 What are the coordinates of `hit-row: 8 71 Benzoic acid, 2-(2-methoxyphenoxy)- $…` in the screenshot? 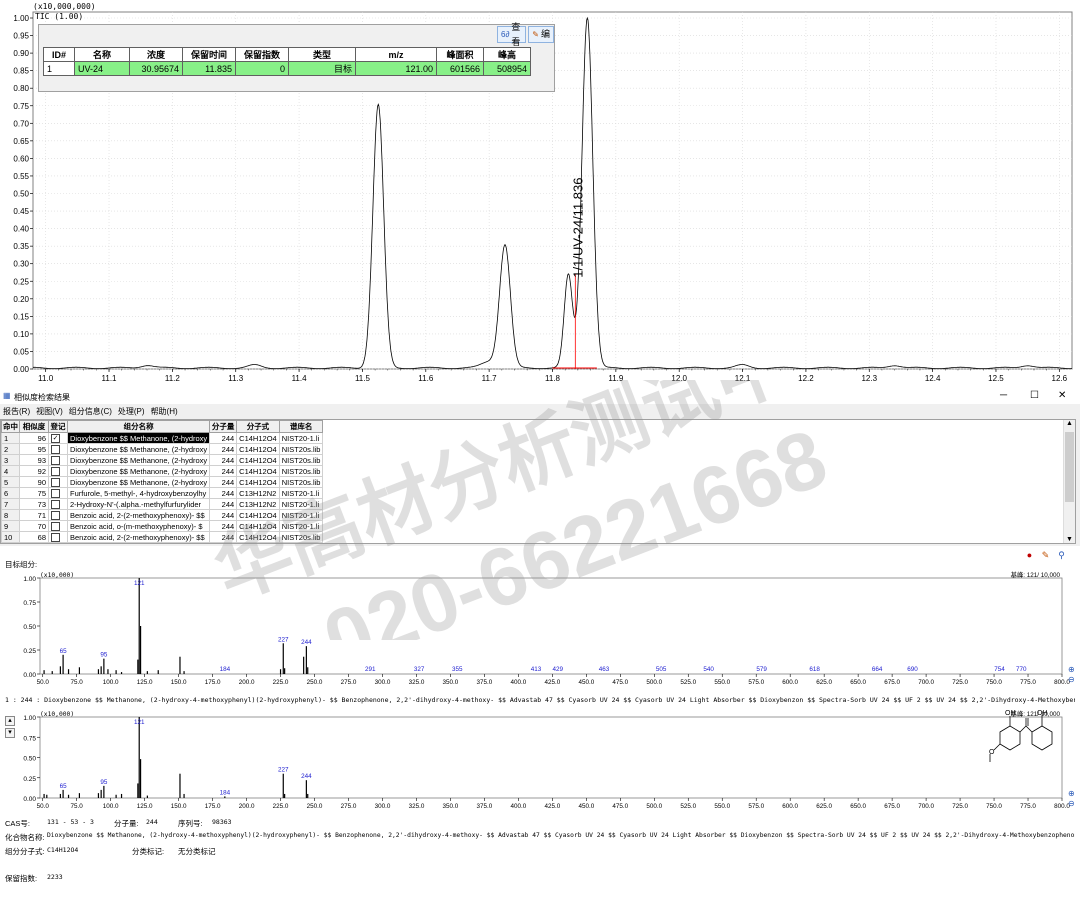 It's located at (162, 515).